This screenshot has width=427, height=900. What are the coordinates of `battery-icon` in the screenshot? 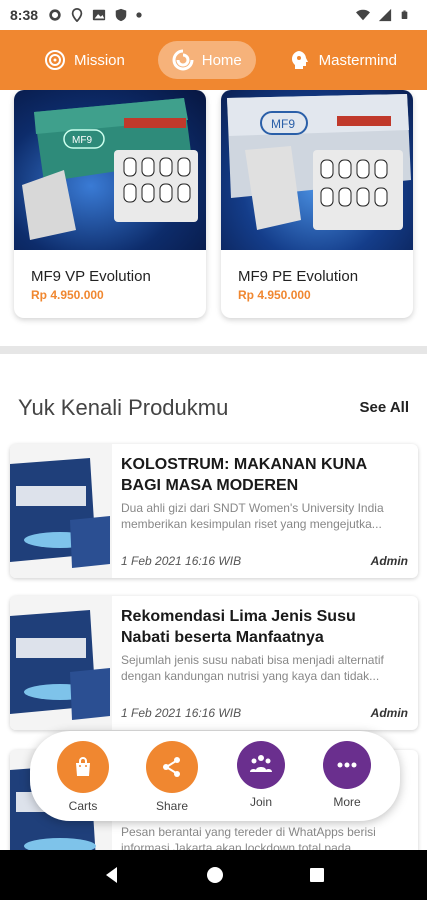 It's located at (404, 14).